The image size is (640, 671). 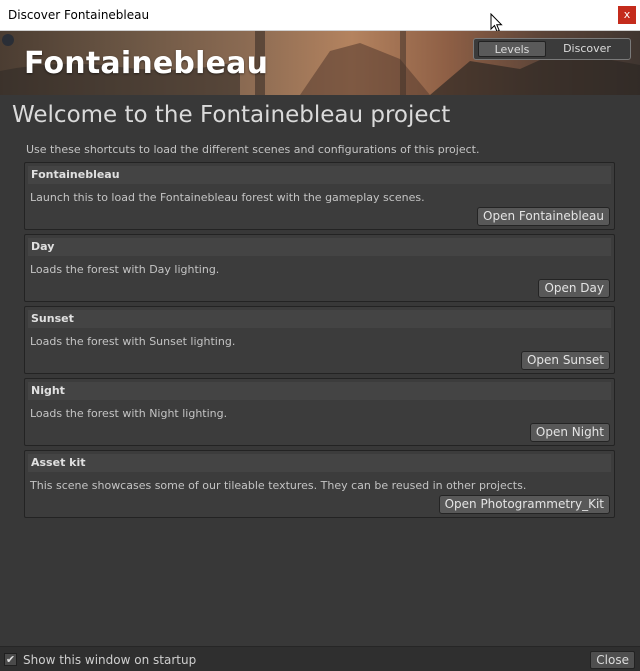 What do you see at coordinates (512, 49) in the screenshot?
I see `tab-levels: Levels` at bounding box center [512, 49].